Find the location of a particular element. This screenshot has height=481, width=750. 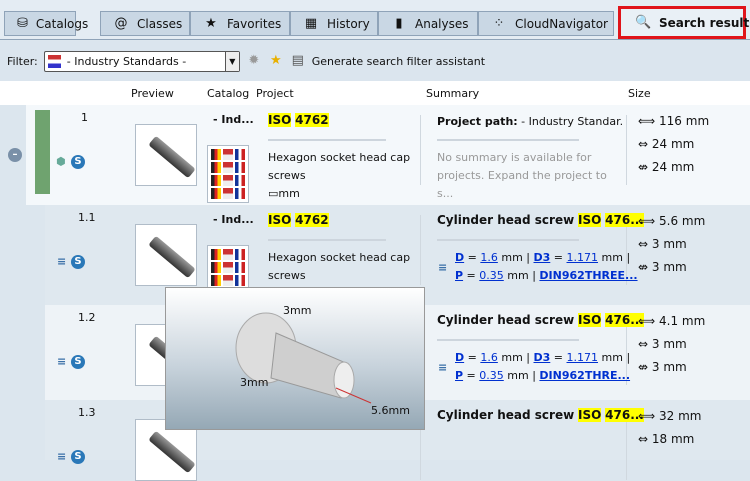

size-text: 4.1 mm is located at coordinates (682, 321).